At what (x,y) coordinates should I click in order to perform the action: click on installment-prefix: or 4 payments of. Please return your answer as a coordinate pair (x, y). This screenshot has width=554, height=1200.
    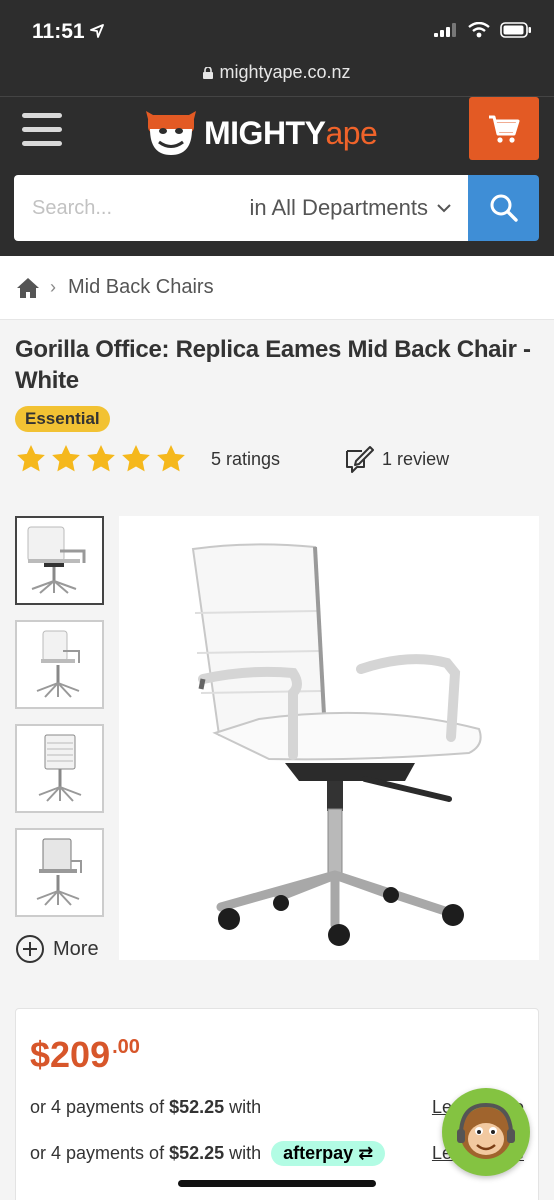
    Looking at the image, I should click on (97, 1106).